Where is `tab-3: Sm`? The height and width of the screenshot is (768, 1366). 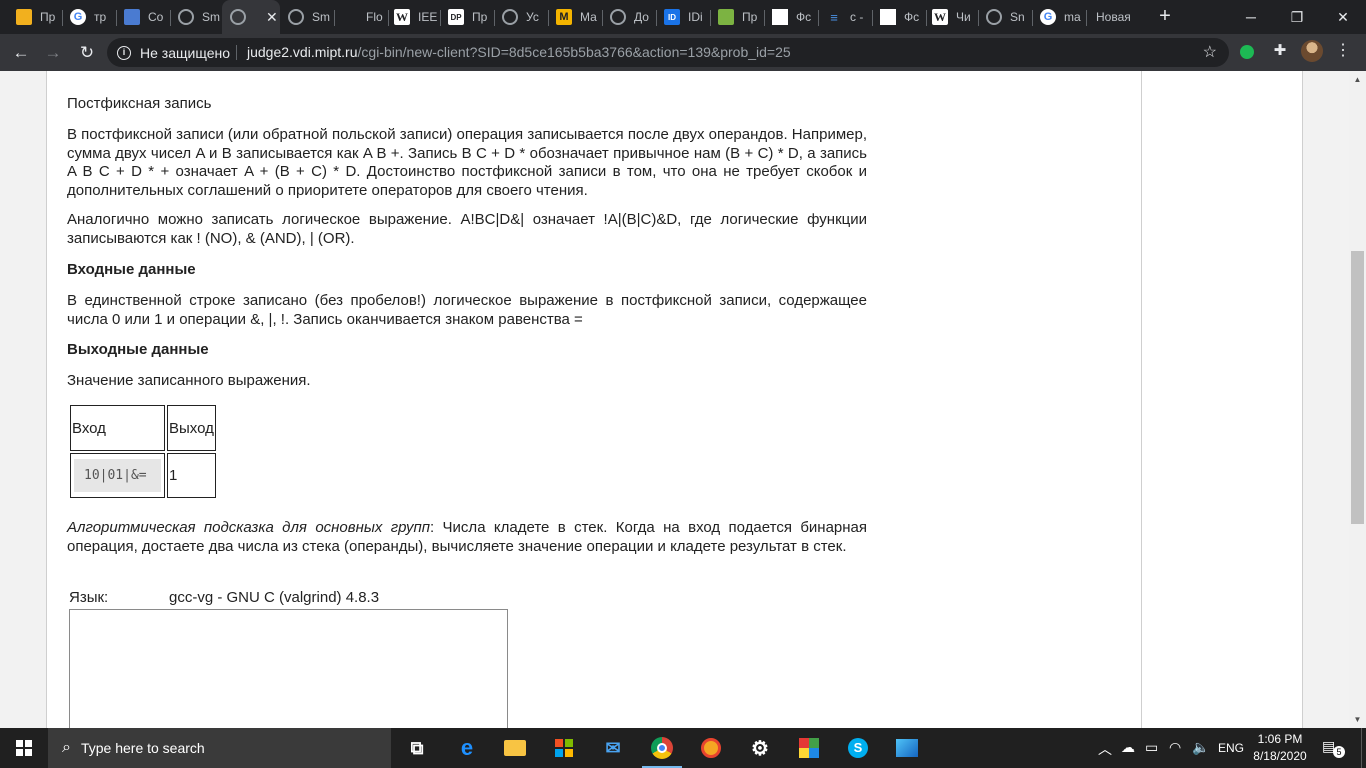
tab-3: Sm is located at coordinates (197, 17).